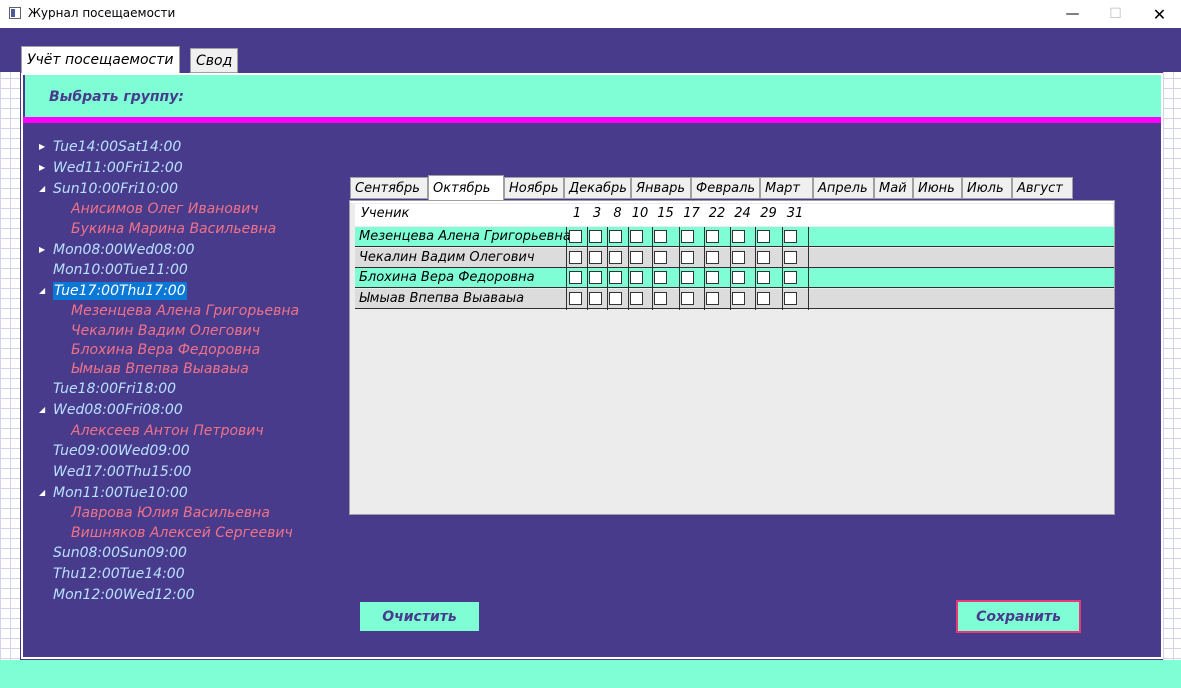 The height and width of the screenshot is (688, 1181). I want to click on tree-student-item: Вишняков Алексей Сергеевич, so click(182, 533).